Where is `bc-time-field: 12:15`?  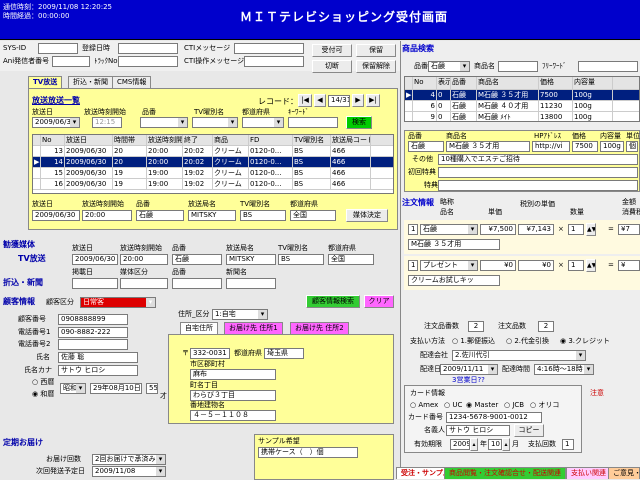
bc-time-field: 12:15 is located at coordinates (107, 122).